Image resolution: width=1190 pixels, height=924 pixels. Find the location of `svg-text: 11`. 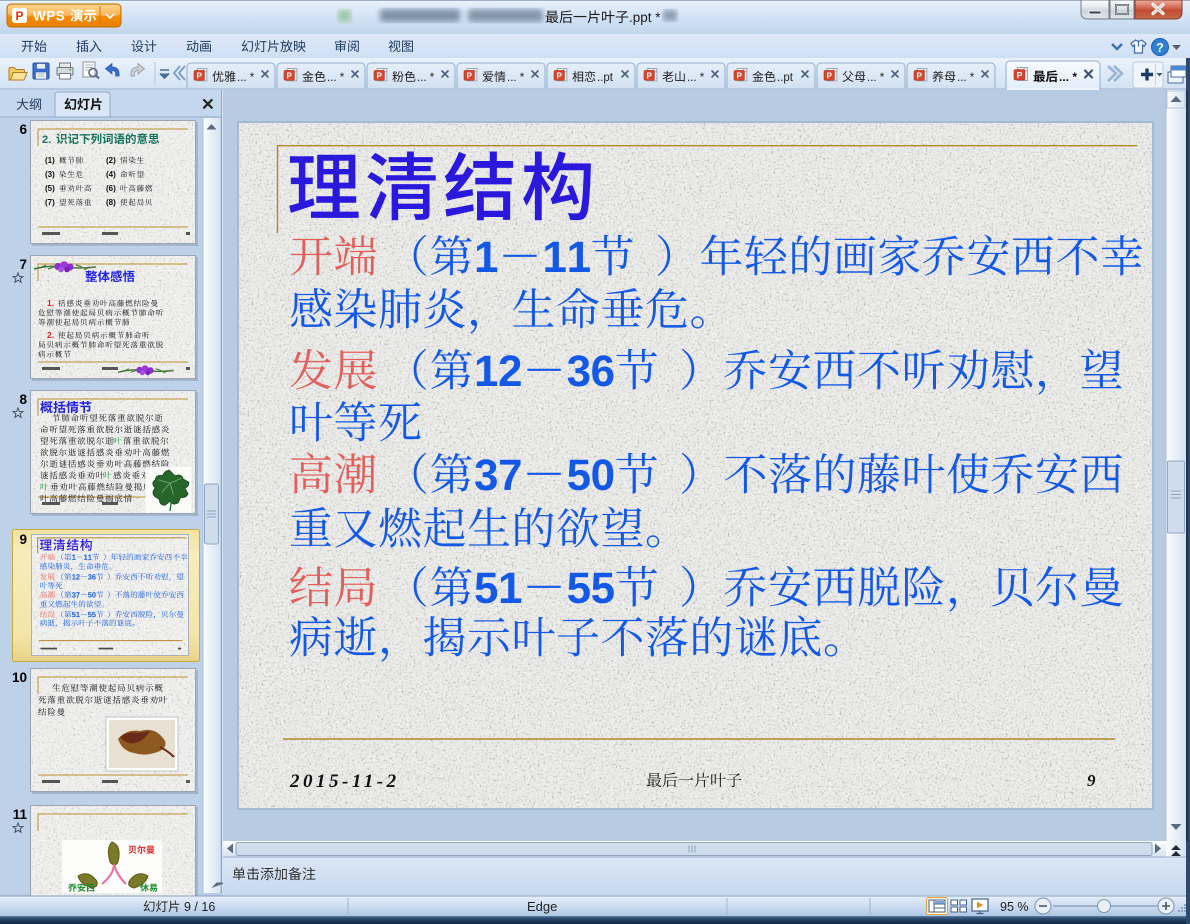

svg-text: 11 is located at coordinates (20, 814).